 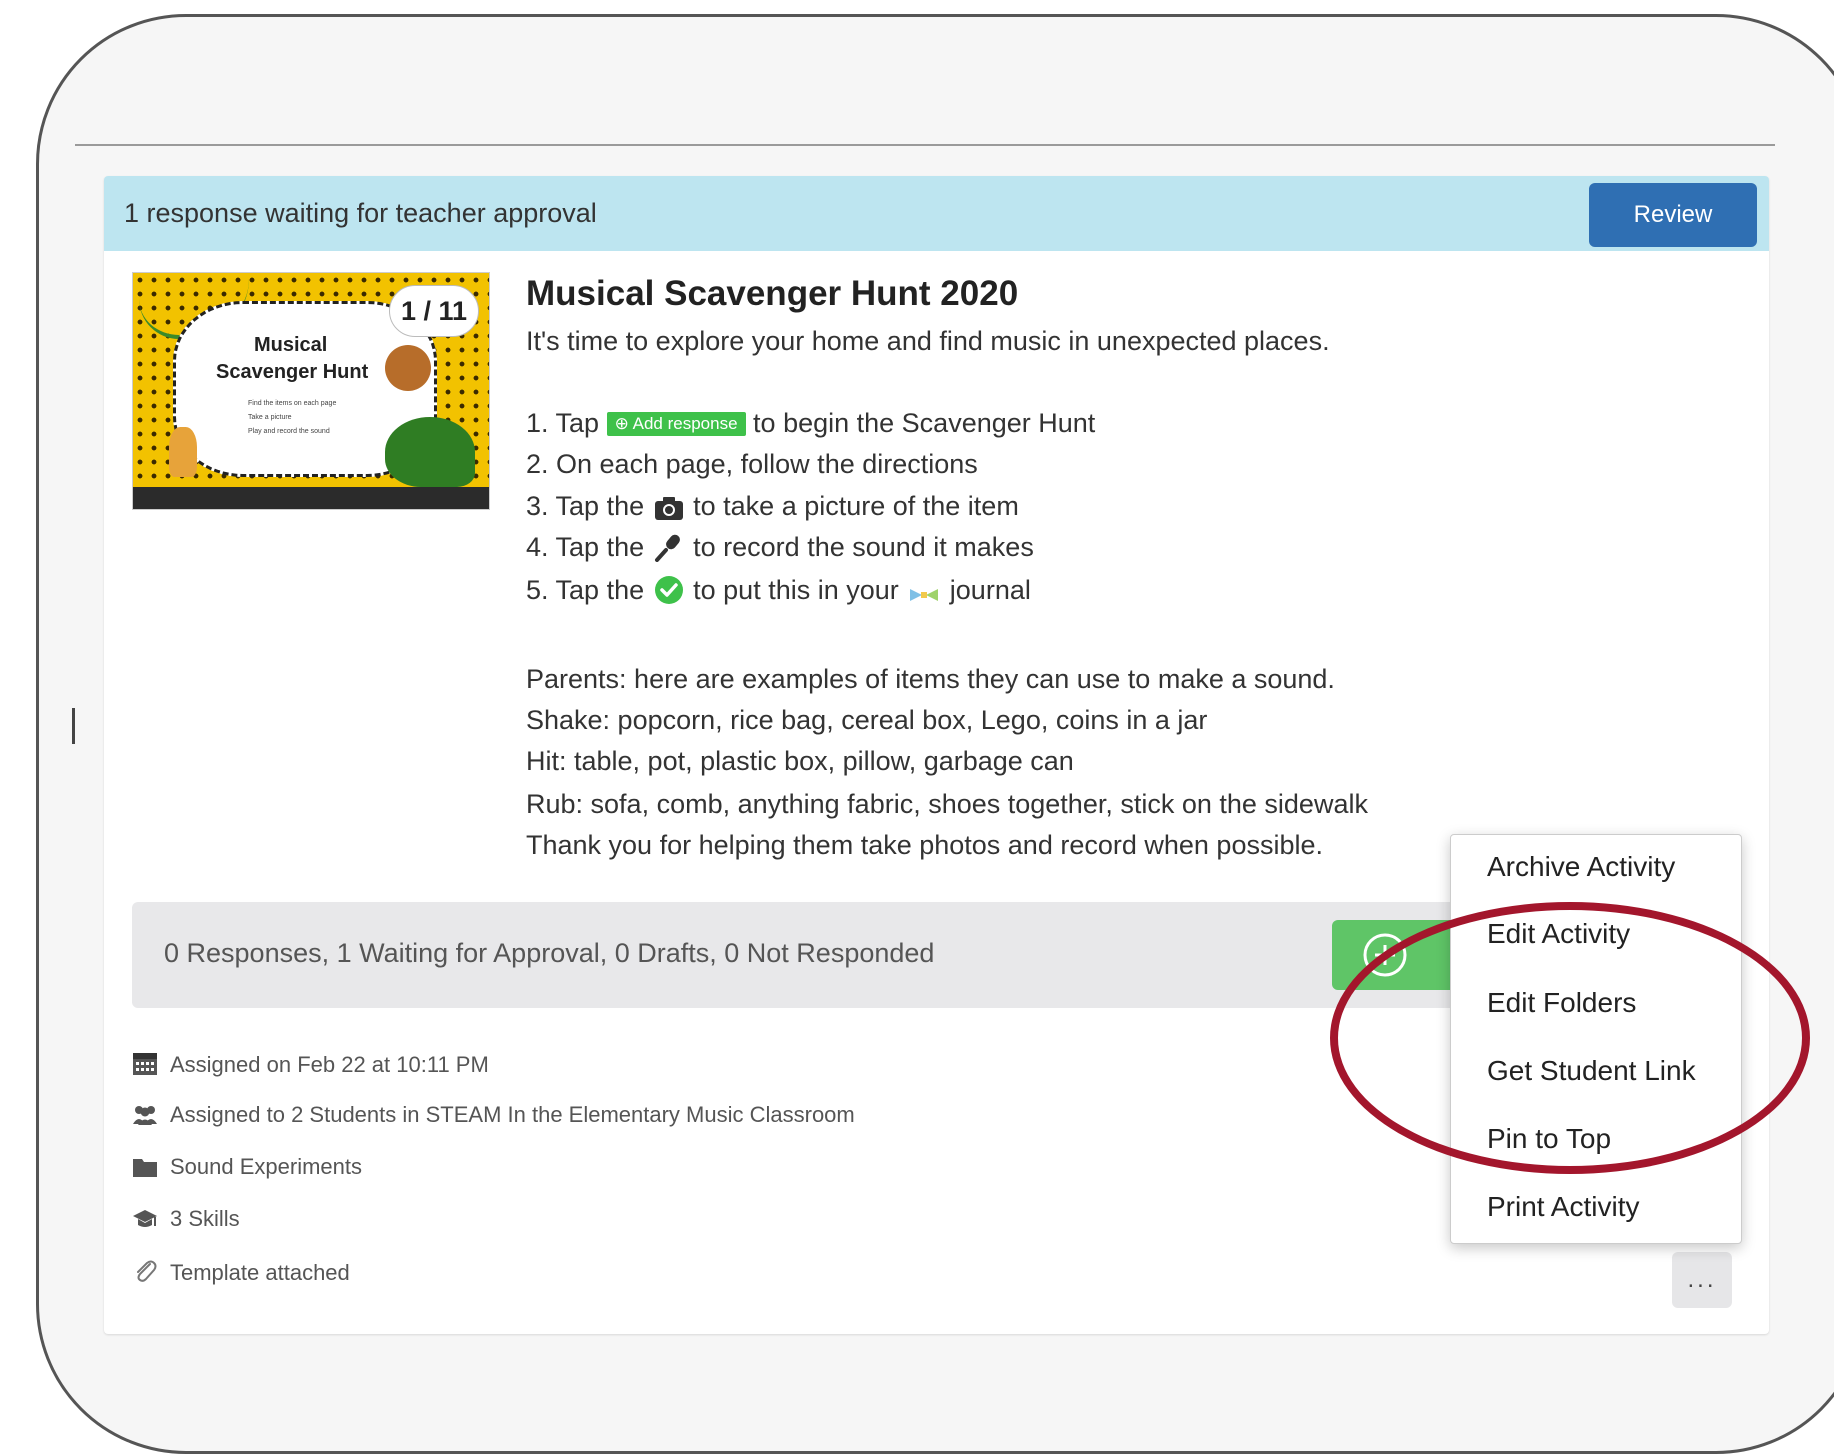 I want to click on meta-template: Template attached, so click(x=241, y=1272).